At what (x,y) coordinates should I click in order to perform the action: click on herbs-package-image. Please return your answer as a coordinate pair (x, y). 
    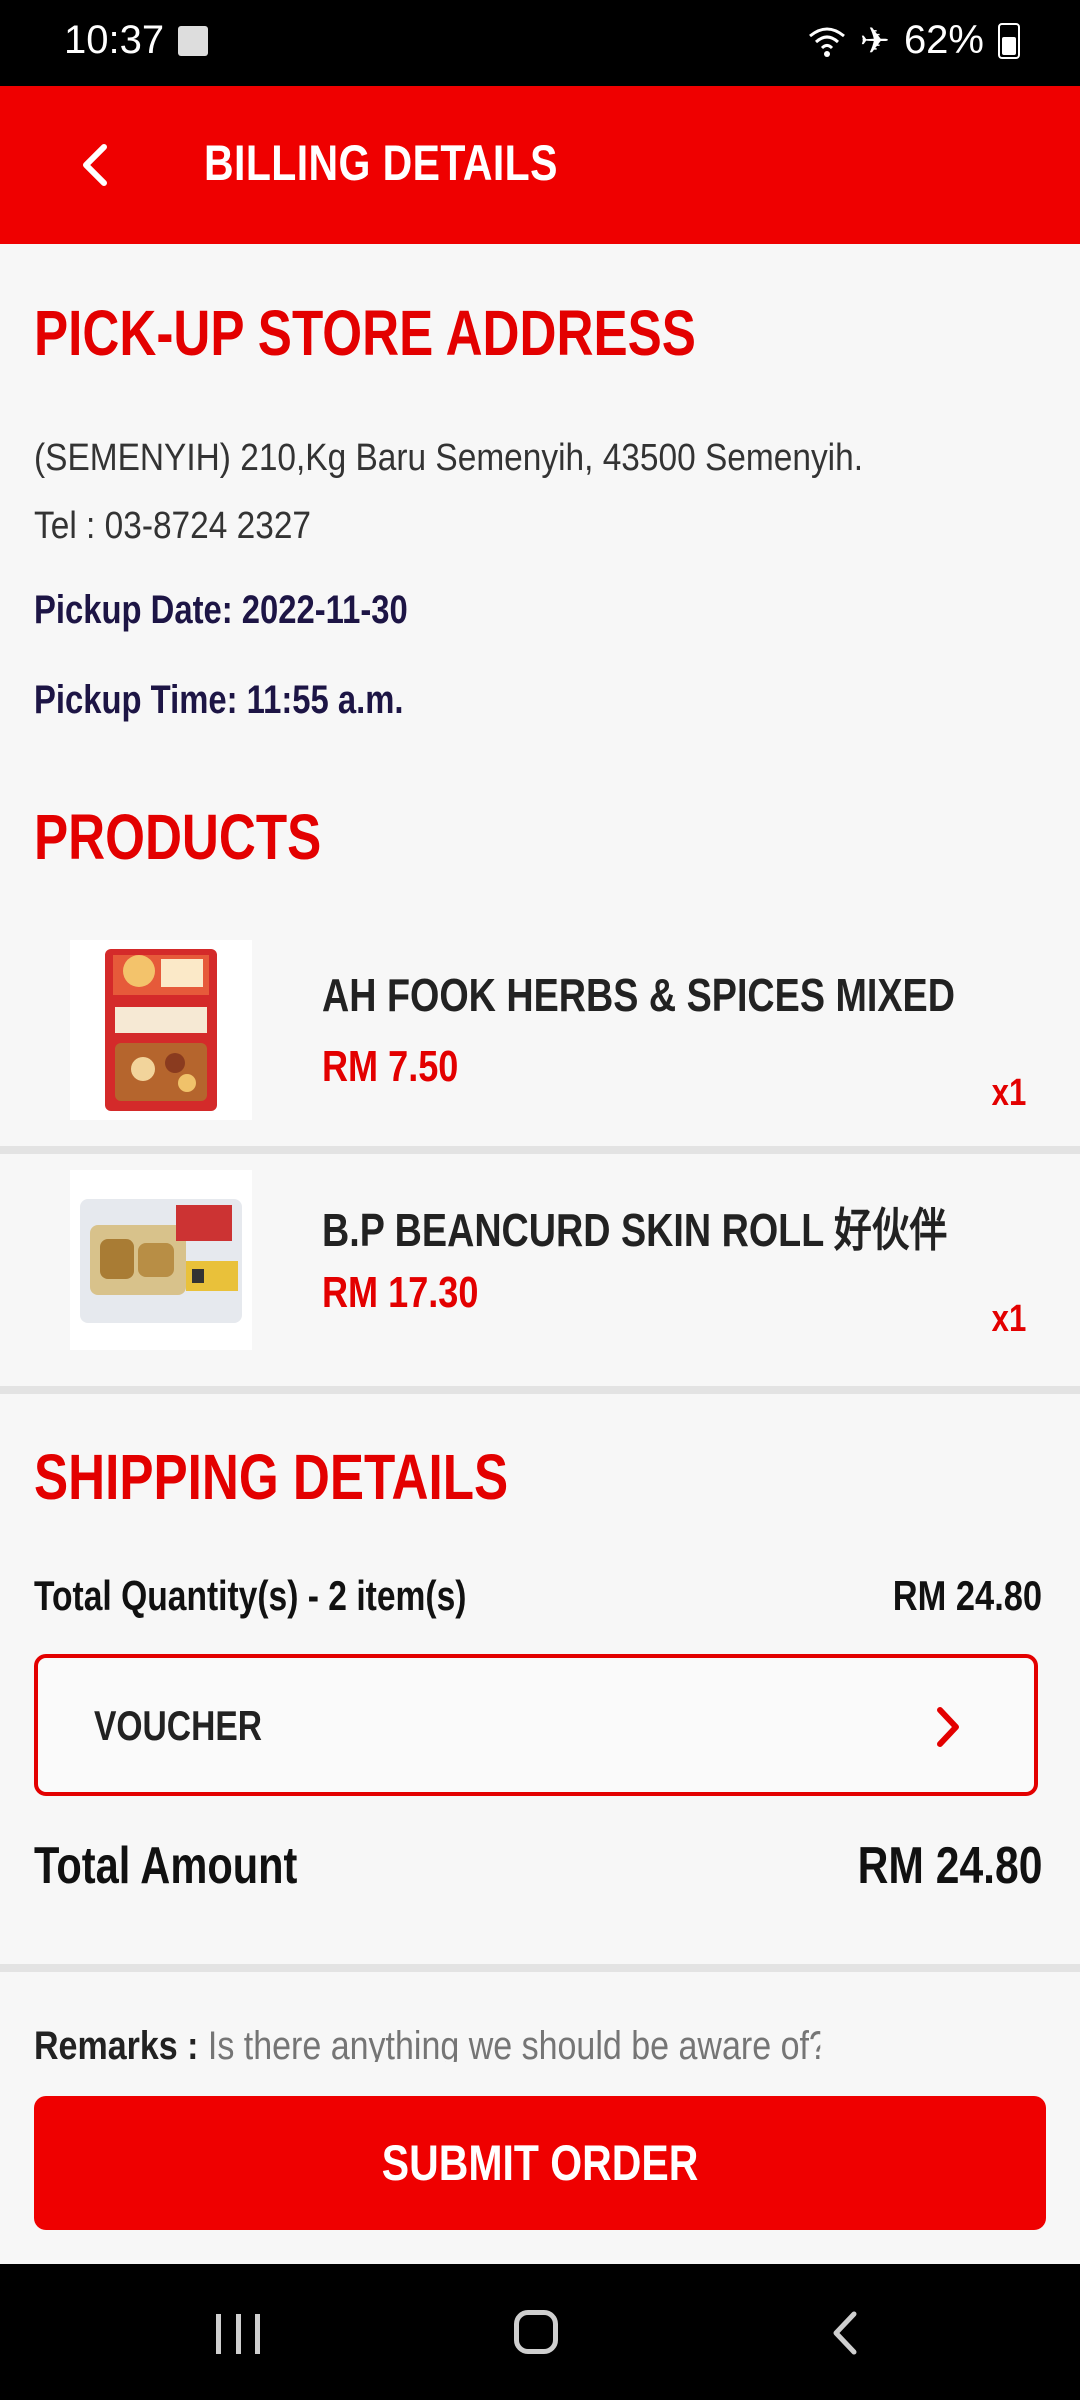
    Looking at the image, I should click on (161, 1030).